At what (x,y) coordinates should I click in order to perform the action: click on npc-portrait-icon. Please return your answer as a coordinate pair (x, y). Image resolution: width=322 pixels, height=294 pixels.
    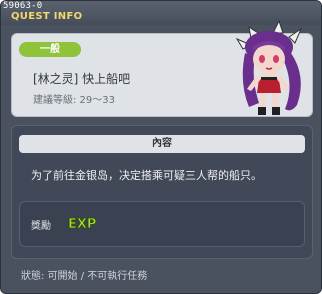
    Looking at the image, I should click on (269, 67).